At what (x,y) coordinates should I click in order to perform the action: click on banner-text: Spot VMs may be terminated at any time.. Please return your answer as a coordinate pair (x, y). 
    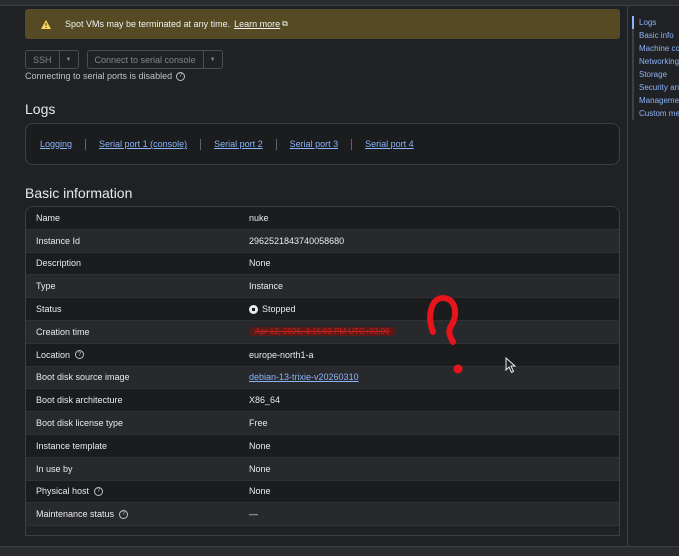
    Looking at the image, I should click on (148, 24).